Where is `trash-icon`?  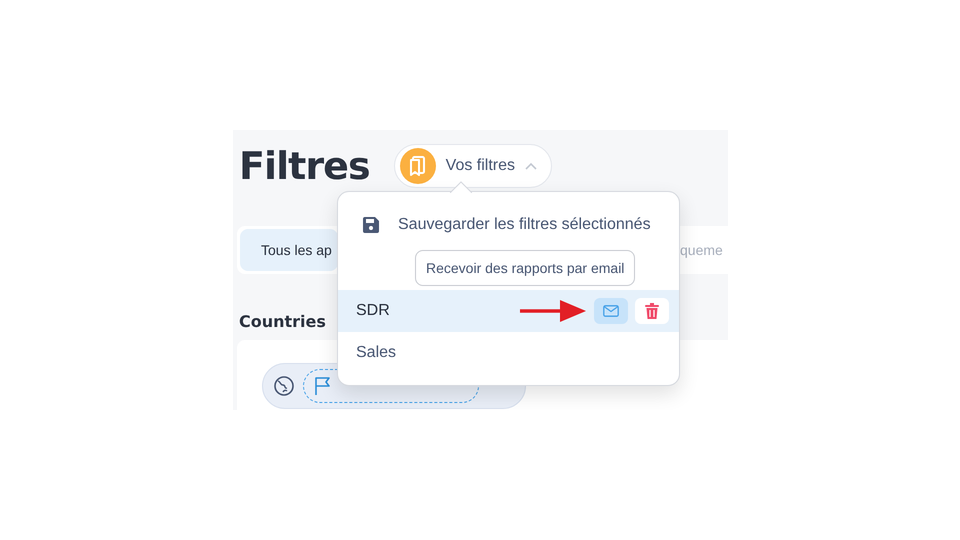
trash-icon is located at coordinates (652, 311).